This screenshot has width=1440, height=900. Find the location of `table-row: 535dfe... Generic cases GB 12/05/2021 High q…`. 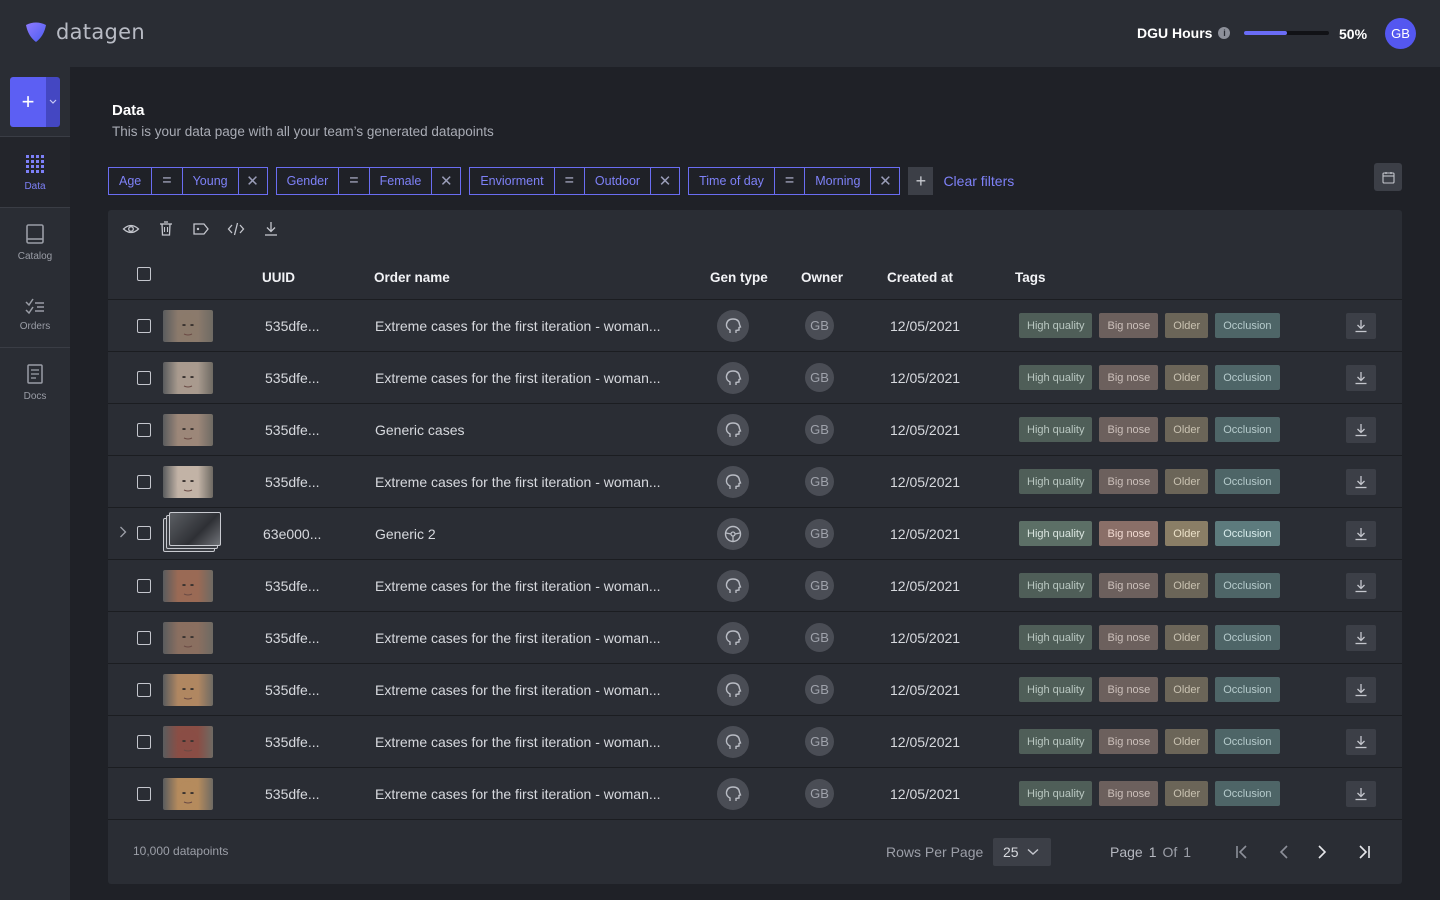

table-row: 535dfe... Generic cases GB 12/05/2021 High q… is located at coordinates (755, 430).